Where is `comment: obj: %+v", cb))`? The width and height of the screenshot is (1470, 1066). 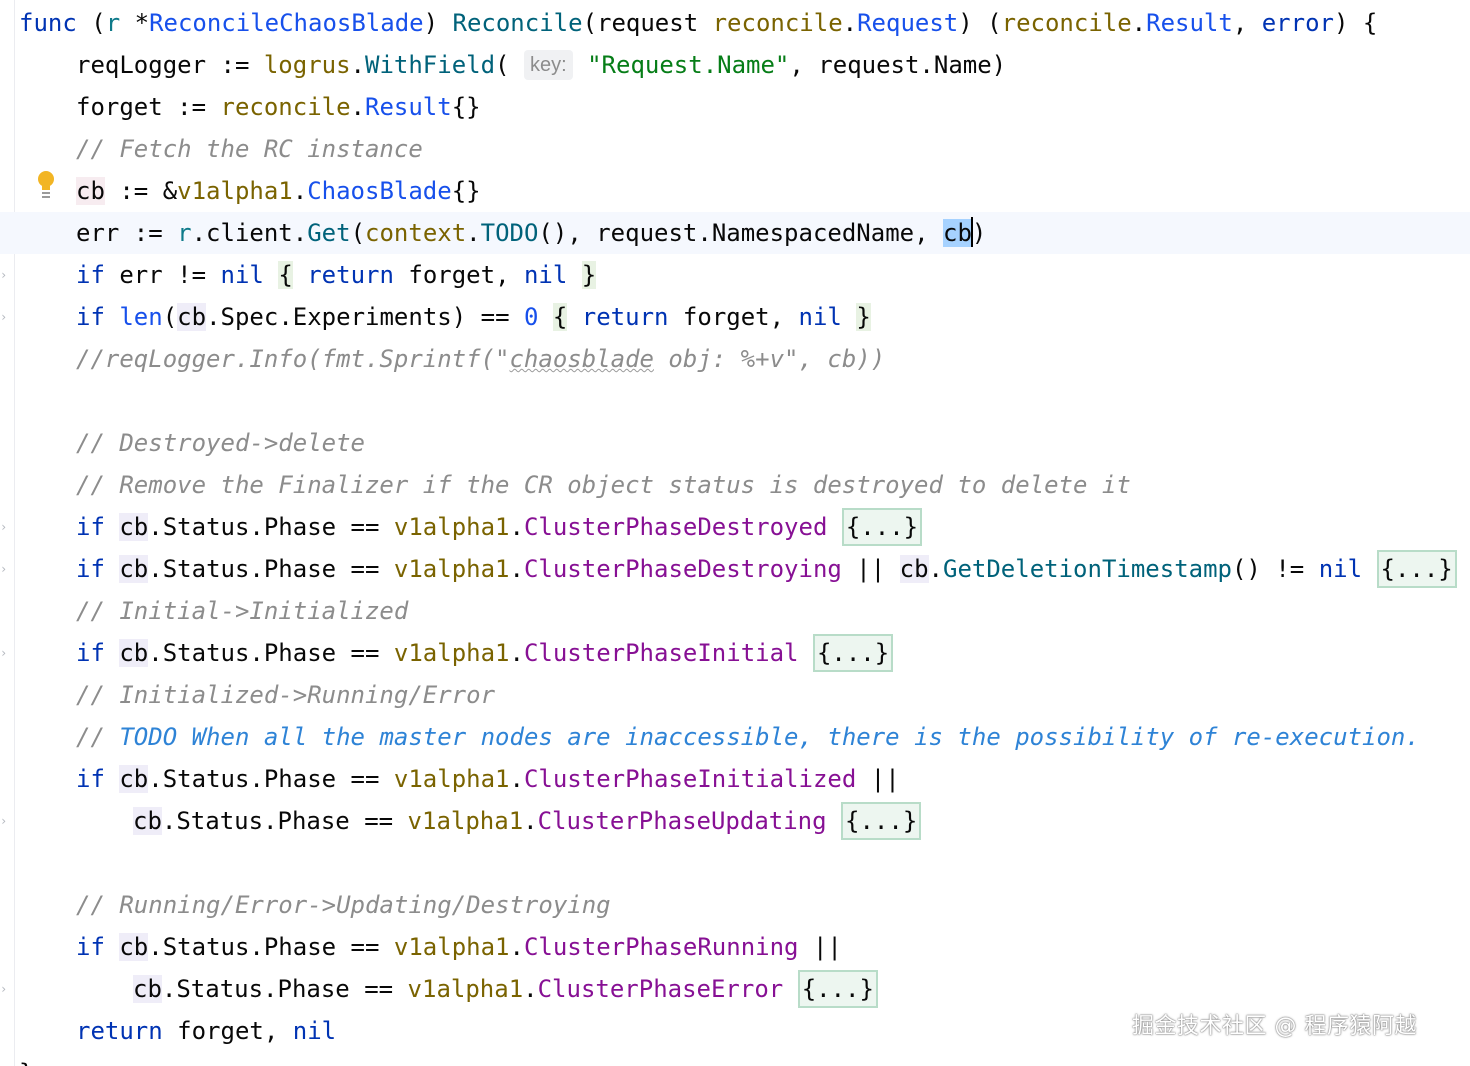 comment: obj: %+v", cb)) is located at coordinates (769, 359).